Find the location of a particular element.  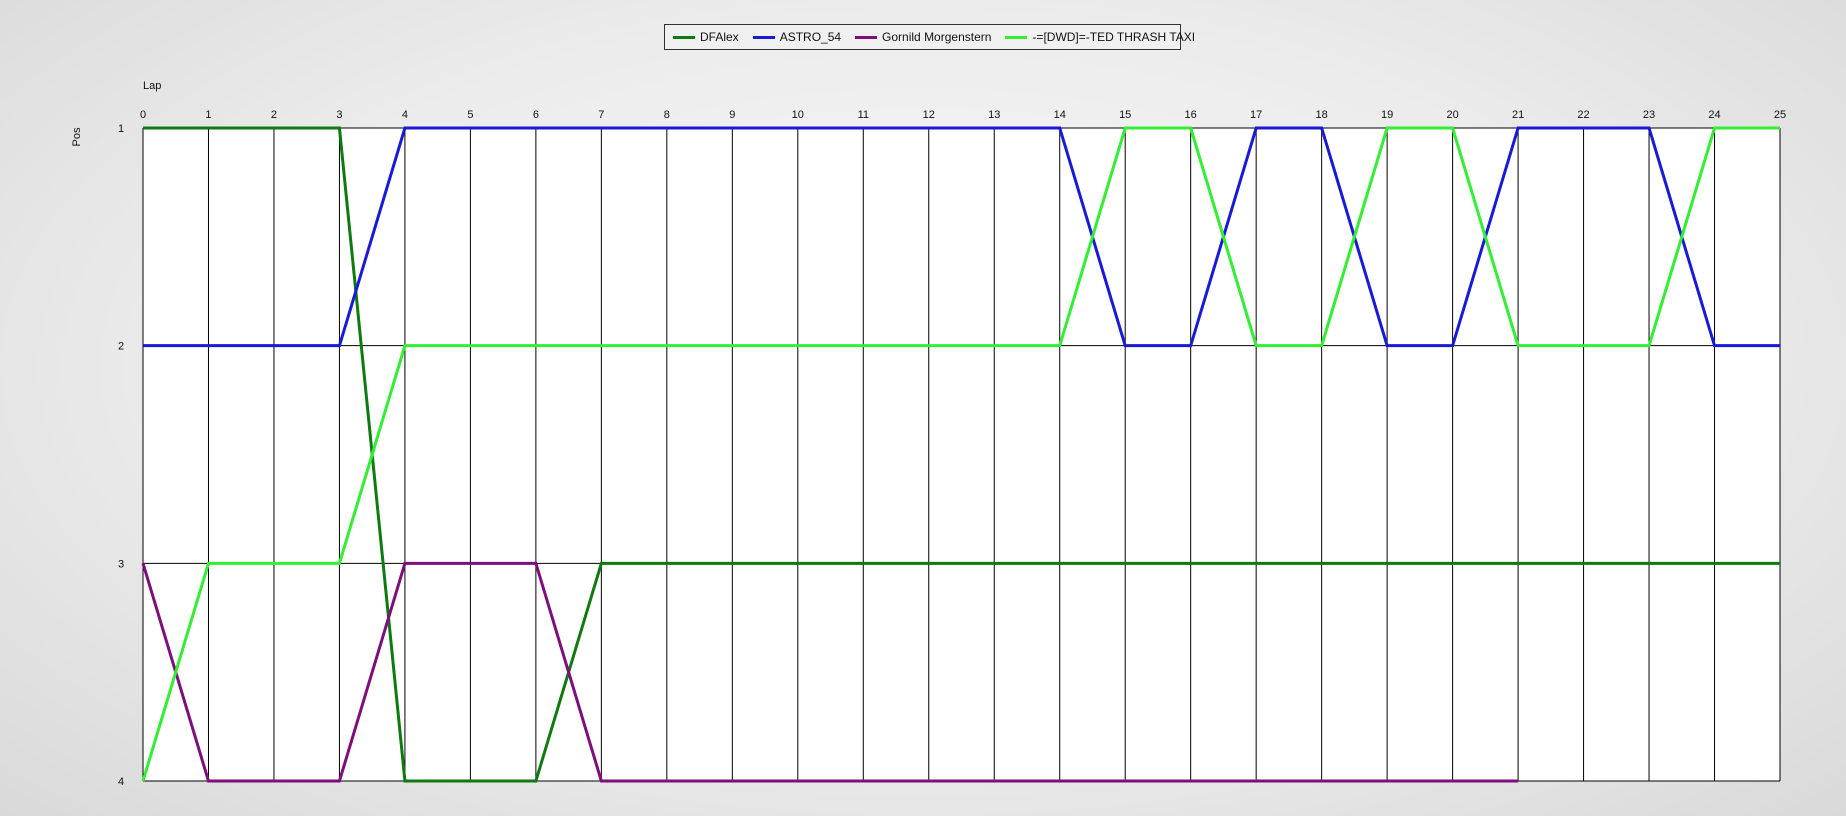

x-tick-label: 2 is located at coordinates (274, 115).